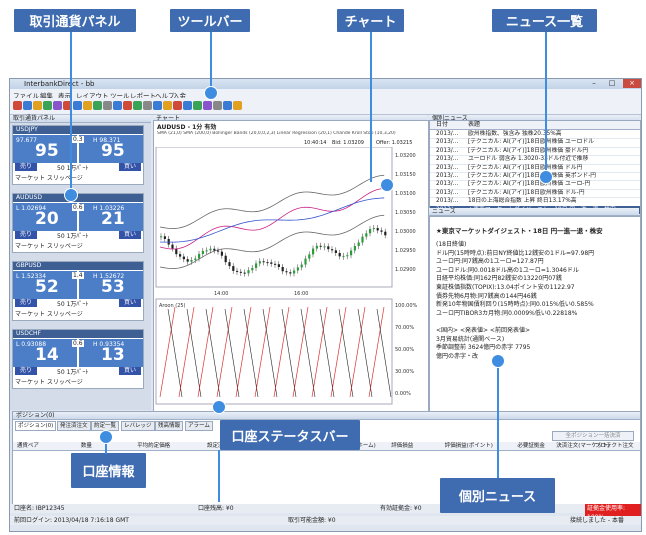 This screenshot has width=646, height=535. I want to click on buy-price-panel: H 98.371 95, so click(111, 149).